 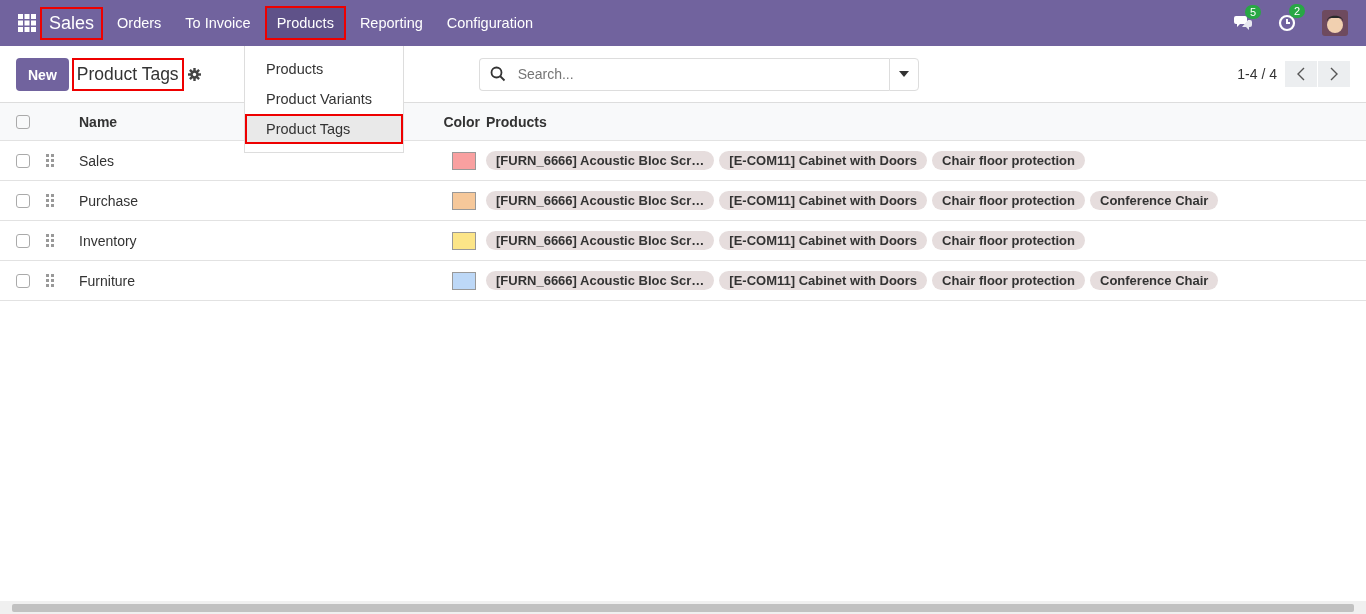 What do you see at coordinates (42, 74) in the screenshot?
I see `new-button: New` at bounding box center [42, 74].